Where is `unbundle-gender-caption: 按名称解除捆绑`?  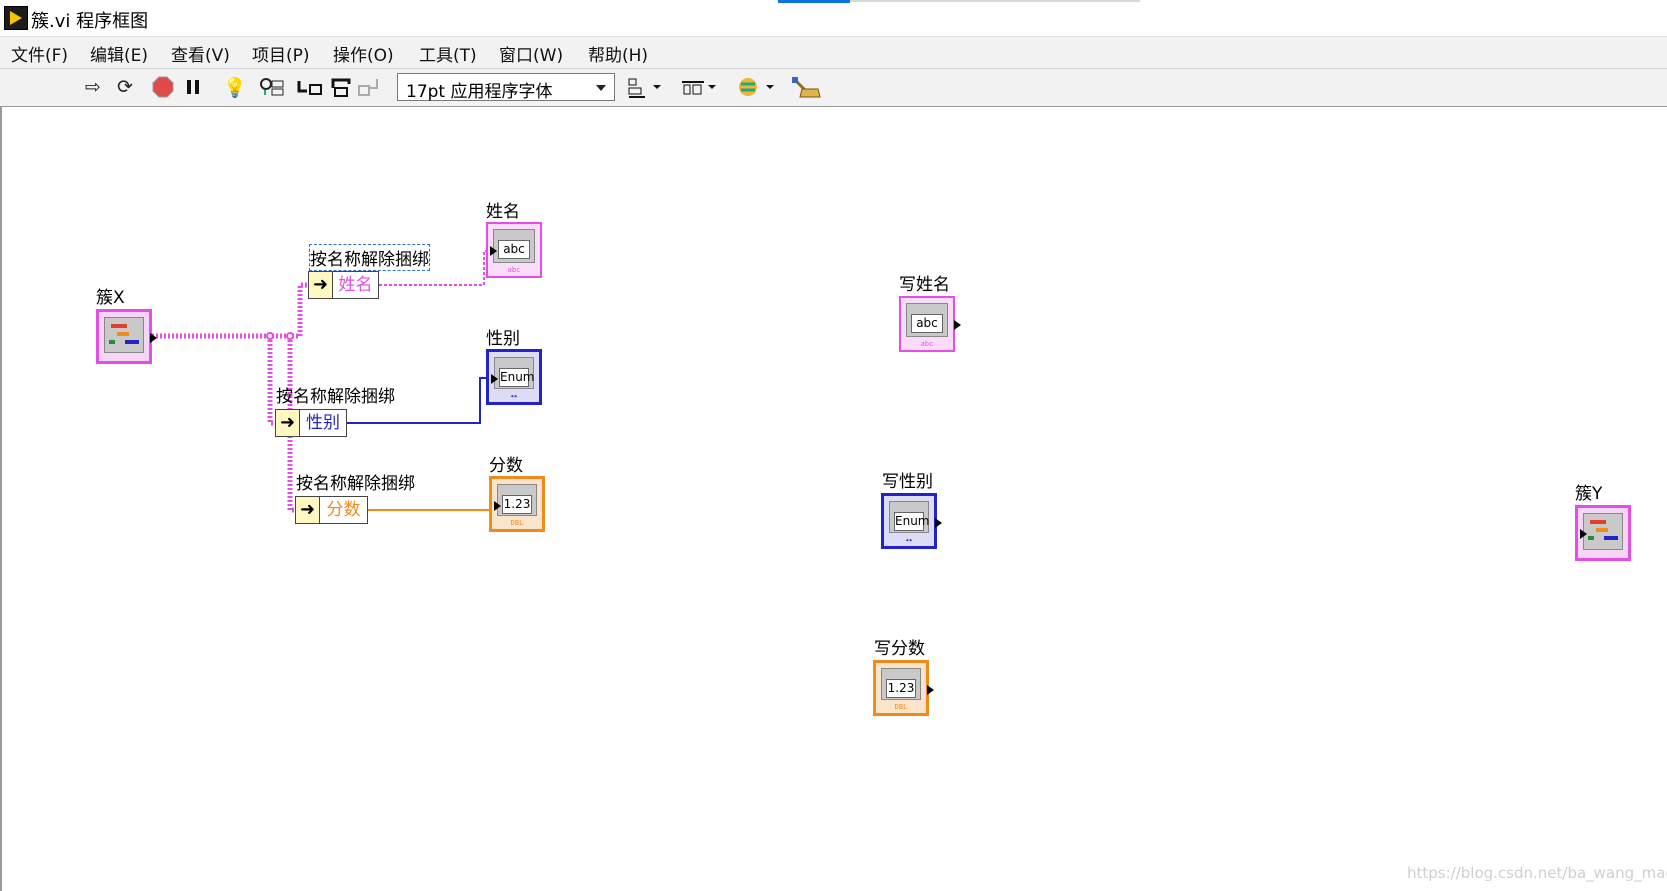 unbundle-gender-caption: 按名称解除捆绑 is located at coordinates (335, 397).